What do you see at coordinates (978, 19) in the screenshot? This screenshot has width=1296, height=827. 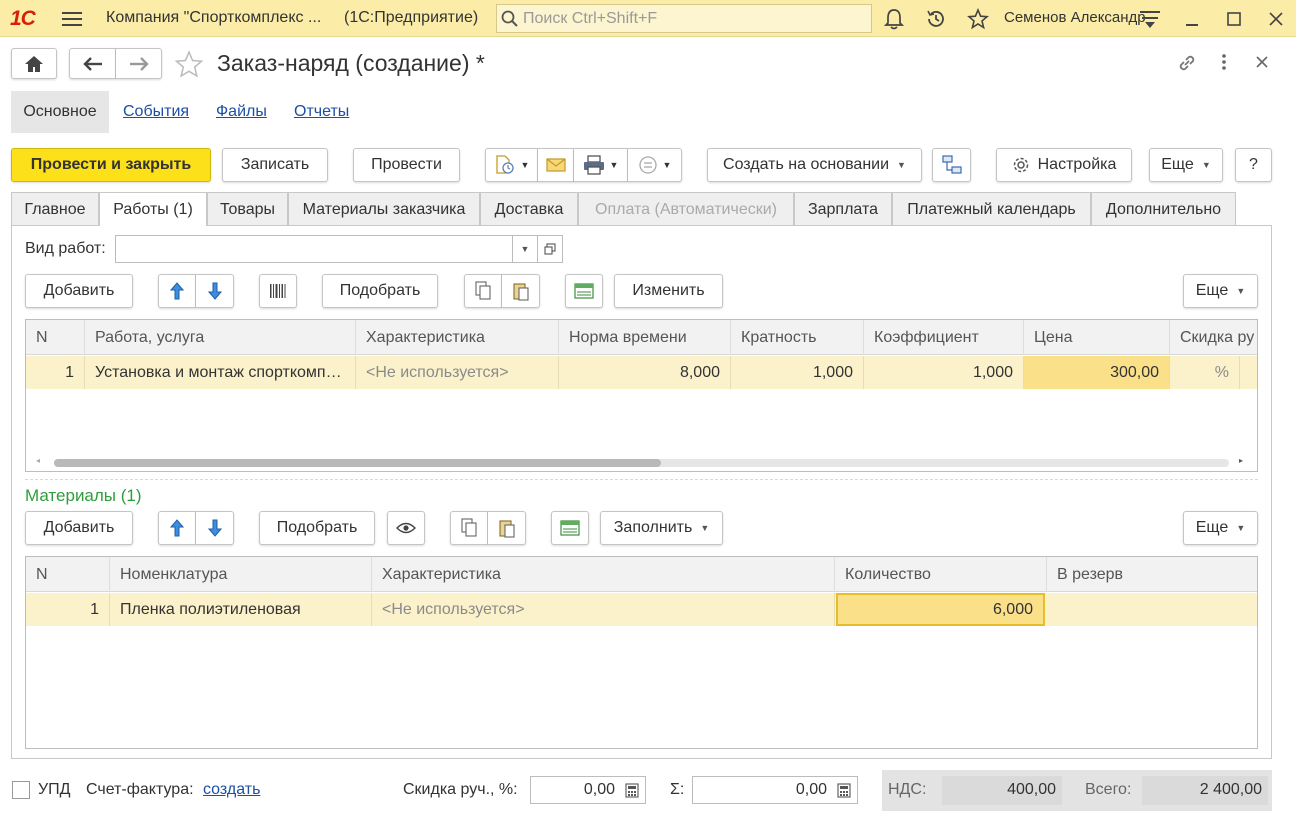 I see `star-icon` at bounding box center [978, 19].